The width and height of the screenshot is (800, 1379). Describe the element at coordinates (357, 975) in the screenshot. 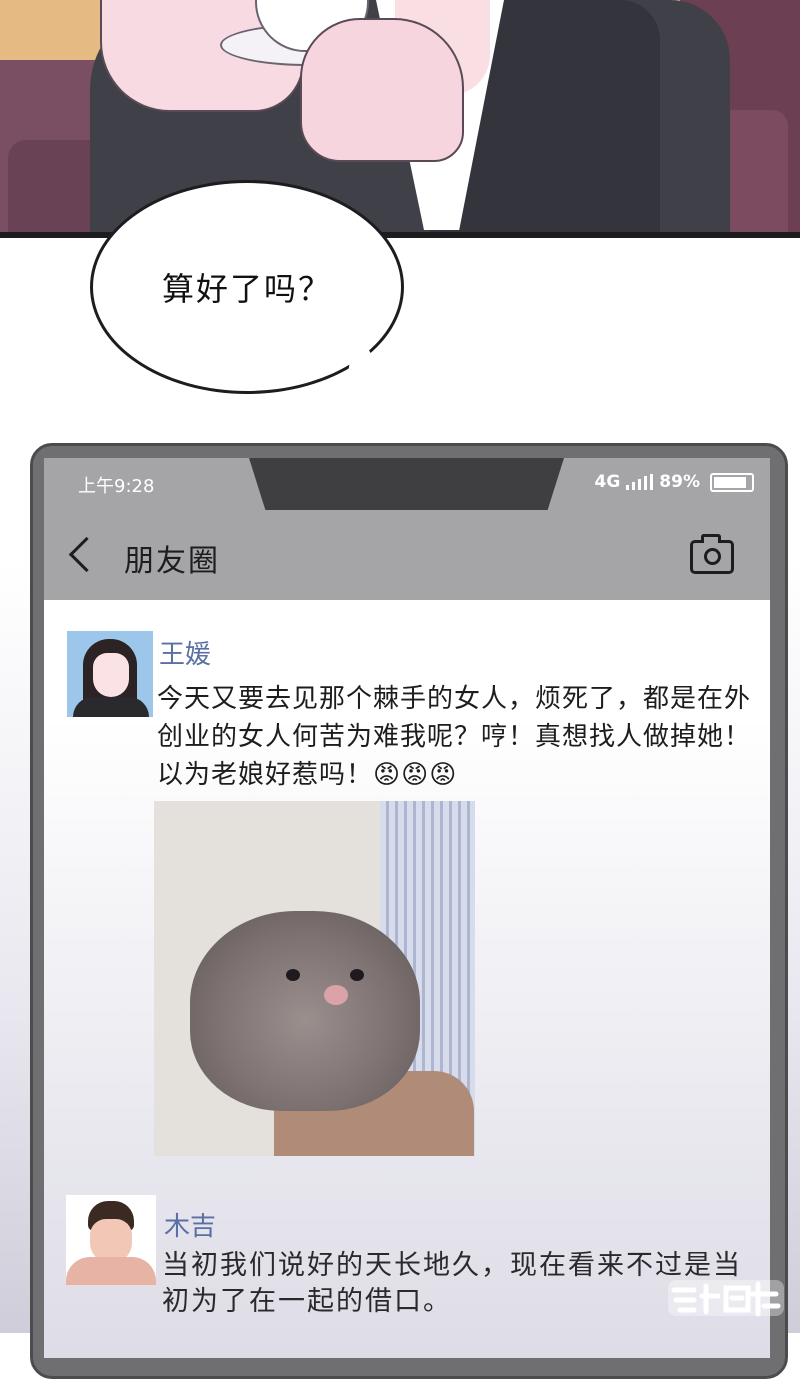

I see `hamster-eye-right` at that location.